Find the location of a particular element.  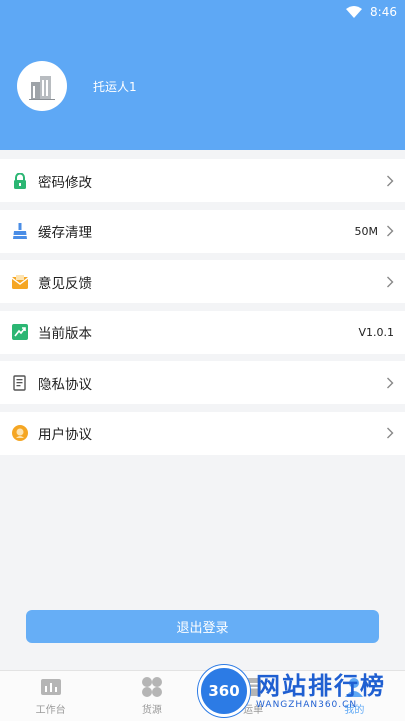

menu-label: 密码修改 is located at coordinates (65, 182).